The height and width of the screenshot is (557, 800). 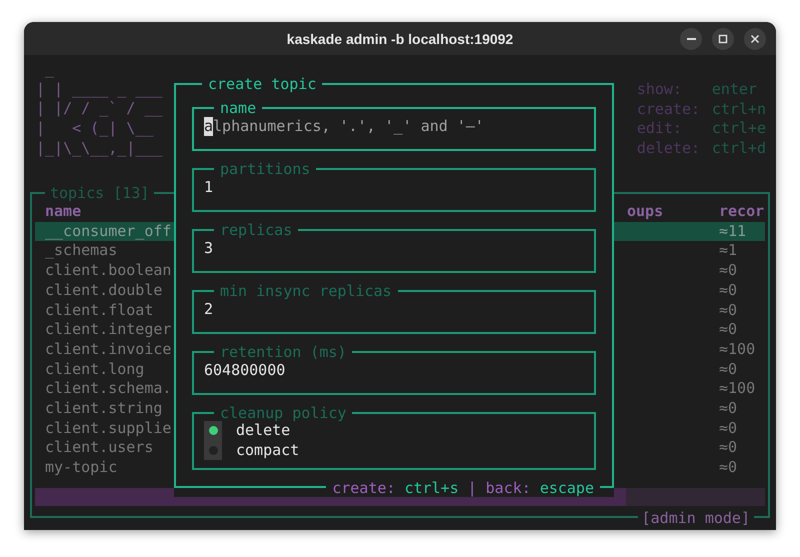 I want to click on field-value: 1, so click(x=209, y=187).